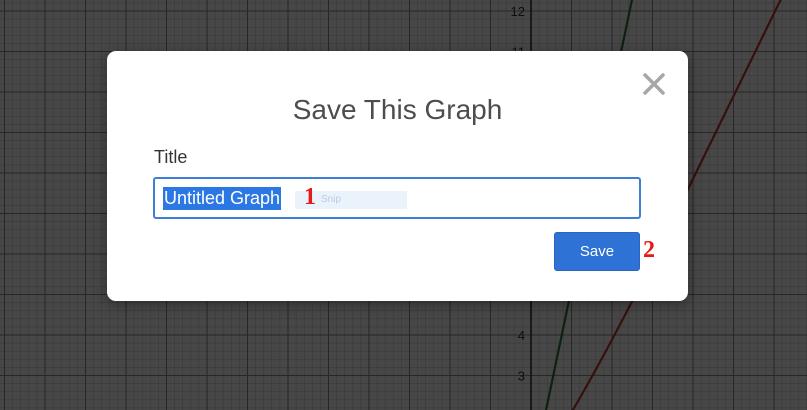  What do you see at coordinates (397, 109) in the screenshot?
I see `dialog-title: Save This Graph` at bounding box center [397, 109].